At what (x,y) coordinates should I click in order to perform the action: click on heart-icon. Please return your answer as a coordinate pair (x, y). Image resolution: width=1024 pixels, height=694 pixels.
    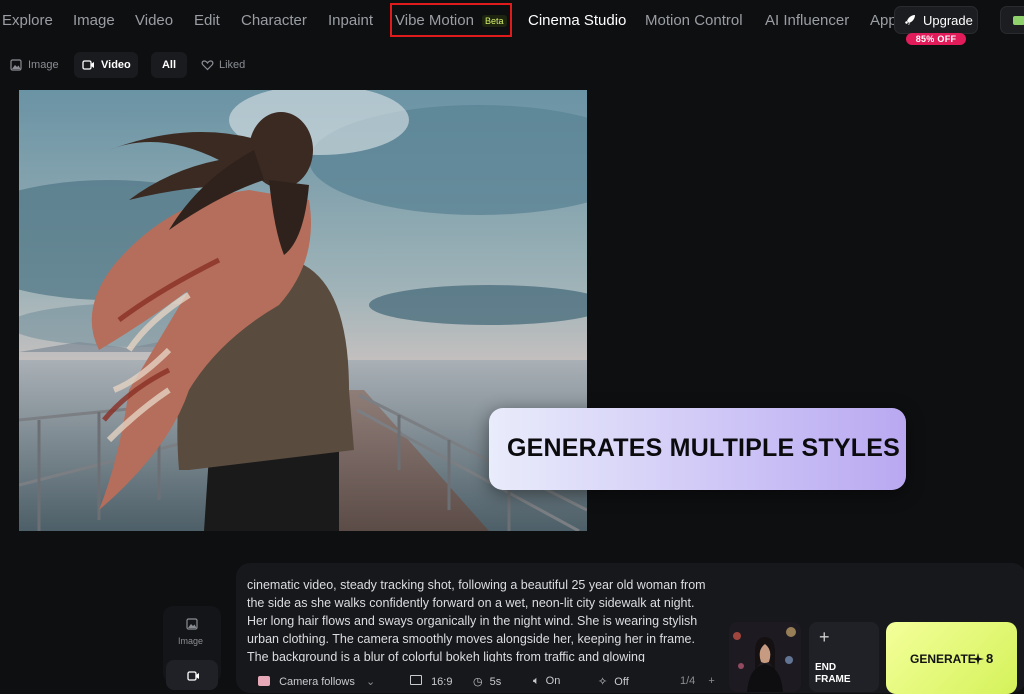
    Looking at the image, I should click on (207, 65).